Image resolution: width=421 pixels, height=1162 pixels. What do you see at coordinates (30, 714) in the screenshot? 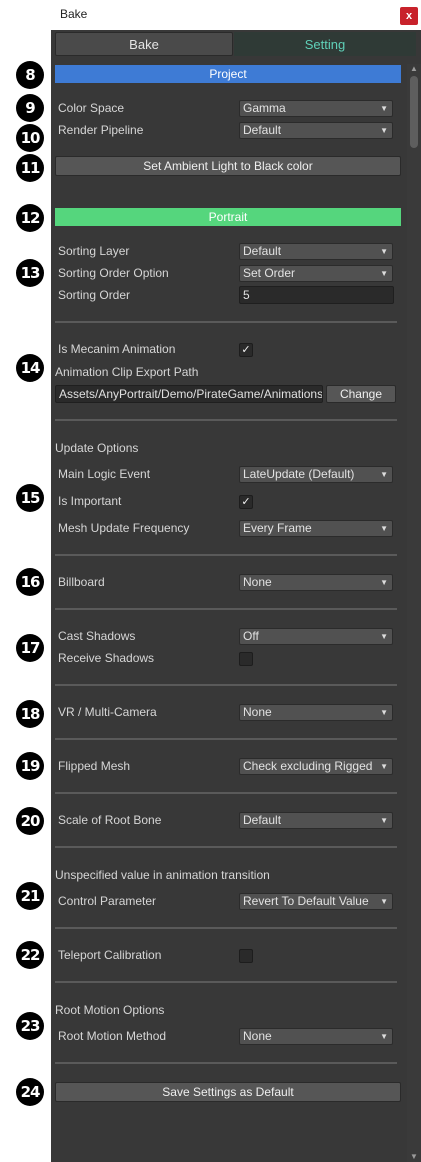
I see `step-marker-18: 18` at bounding box center [30, 714].